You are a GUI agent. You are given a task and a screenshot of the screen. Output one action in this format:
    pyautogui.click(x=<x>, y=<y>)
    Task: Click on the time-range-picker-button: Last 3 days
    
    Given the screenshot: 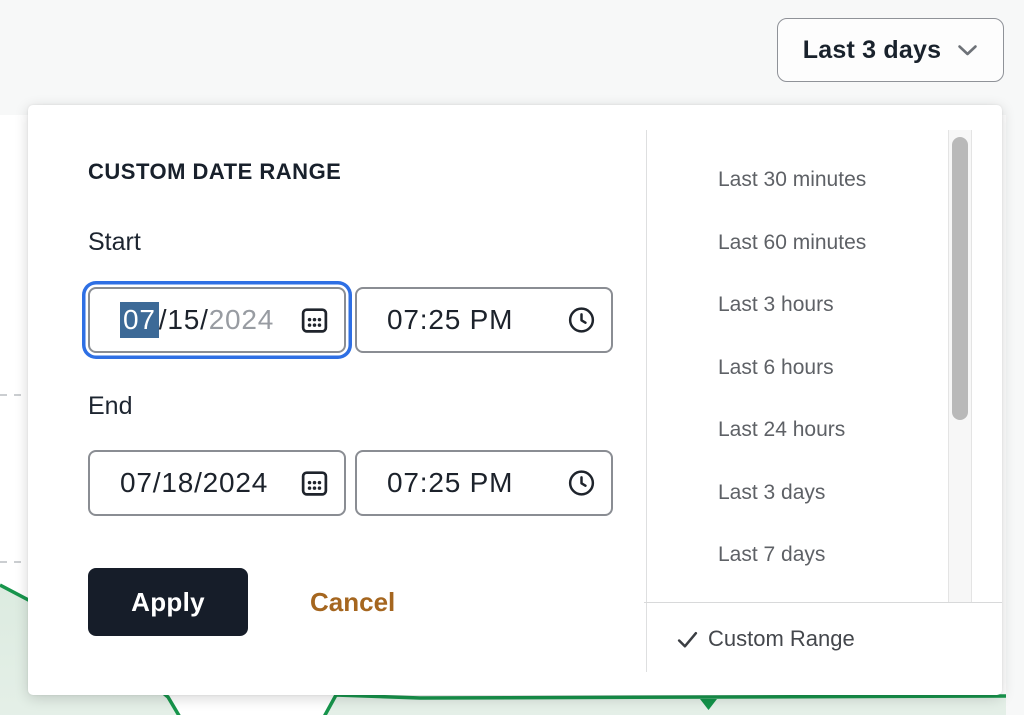 What is the action you would take?
    pyautogui.click(x=890, y=50)
    